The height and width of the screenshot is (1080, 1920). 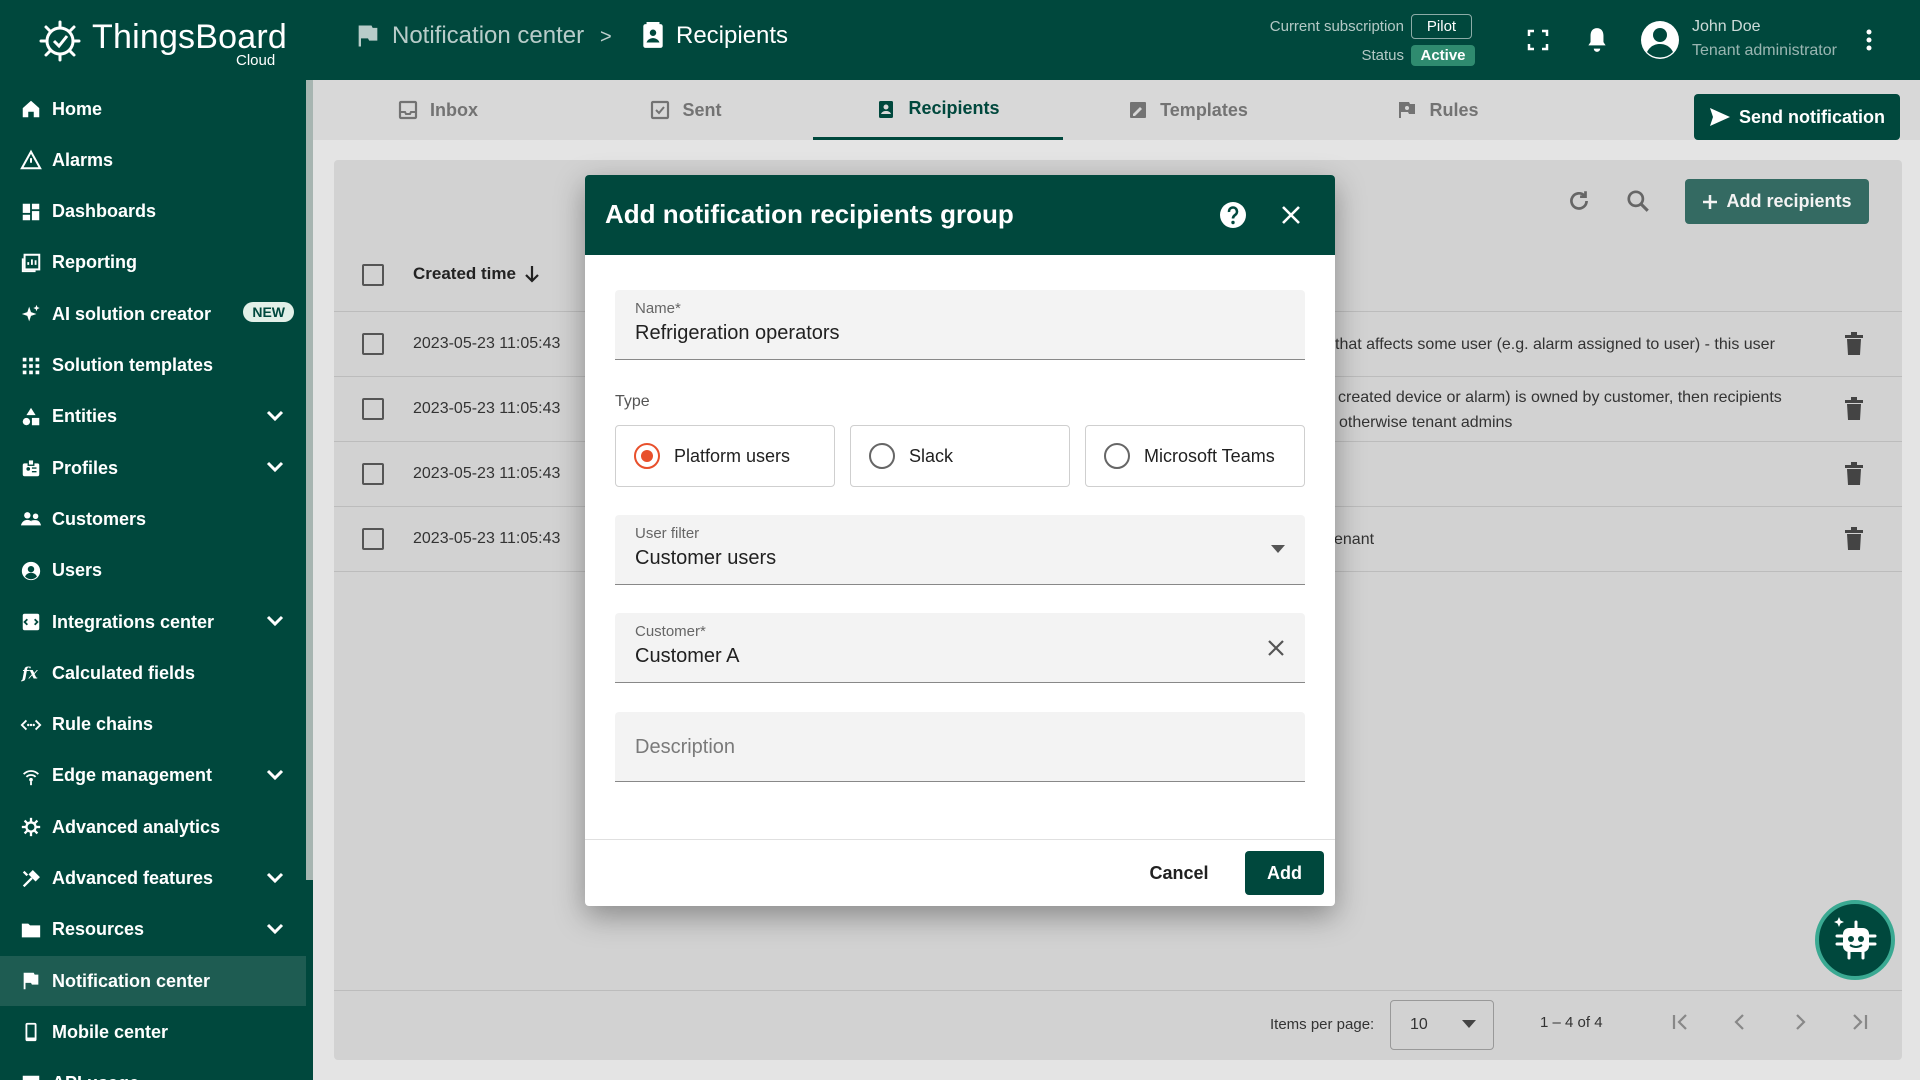 I want to click on user-filter-select: User filter Customer users, so click(x=960, y=550).